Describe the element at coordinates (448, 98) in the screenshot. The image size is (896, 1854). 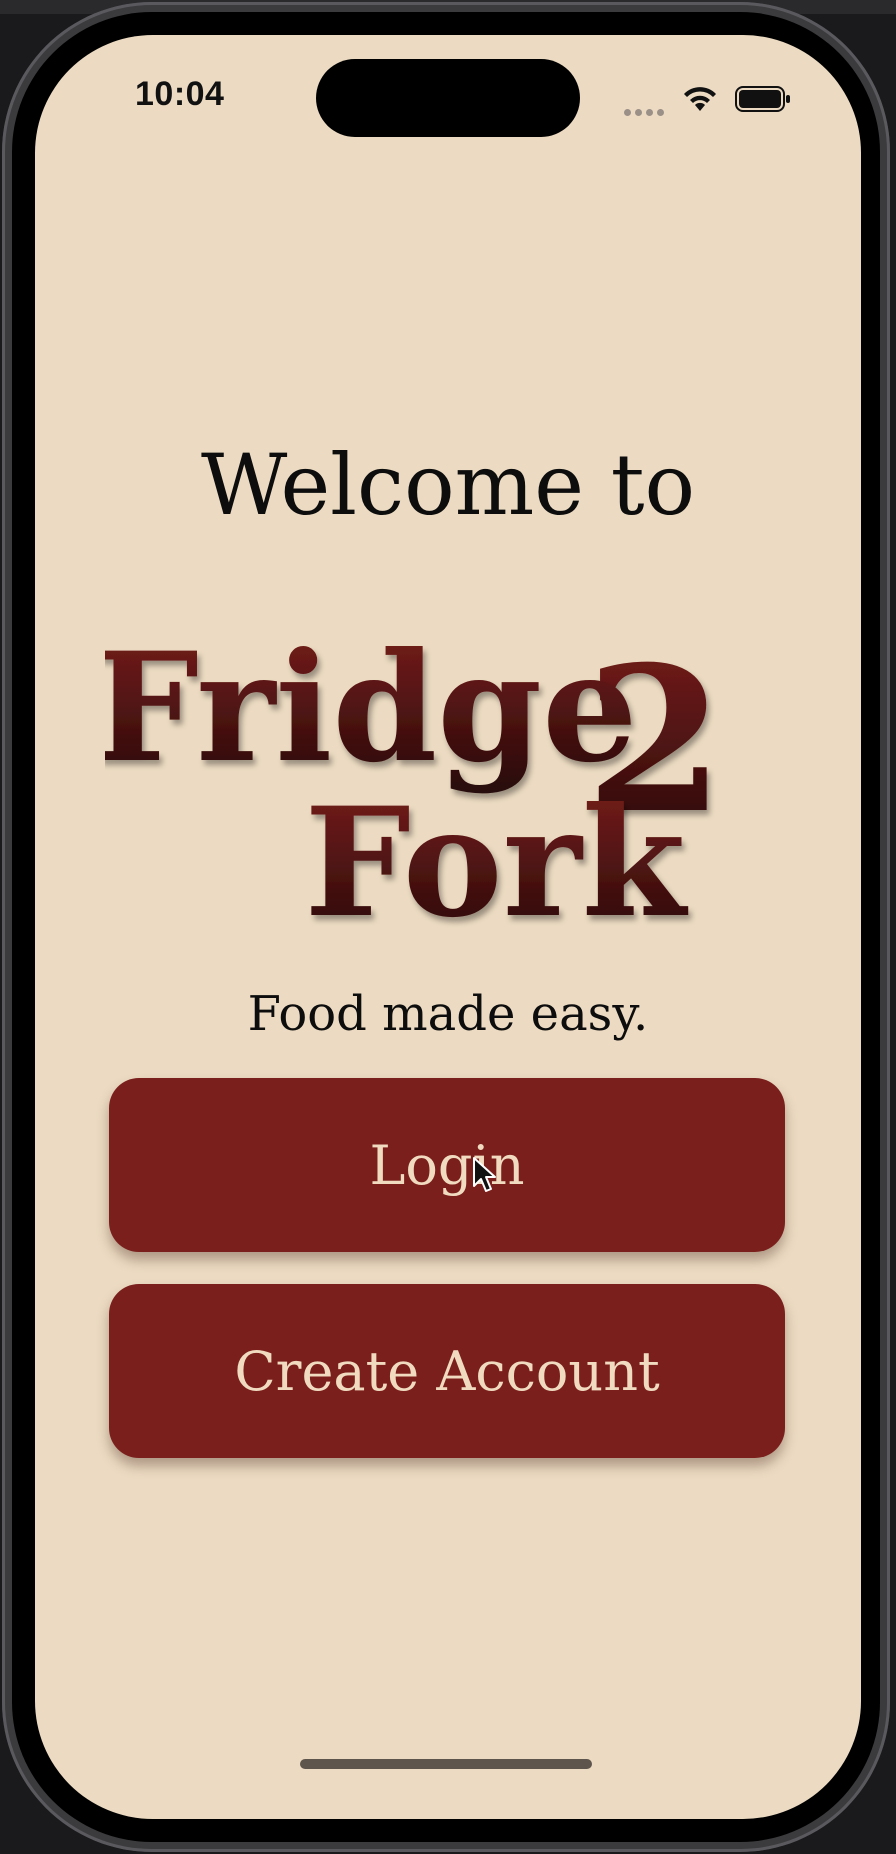
I see `dynamic-island` at that location.